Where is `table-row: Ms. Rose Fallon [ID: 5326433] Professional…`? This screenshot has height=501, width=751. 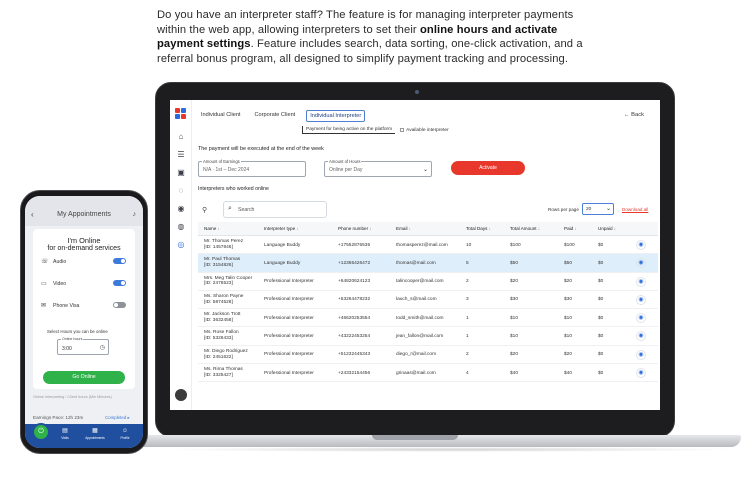
table-row: Ms. Rose Fallon [ID: 5326433] Professional… is located at coordinates (428, 336).